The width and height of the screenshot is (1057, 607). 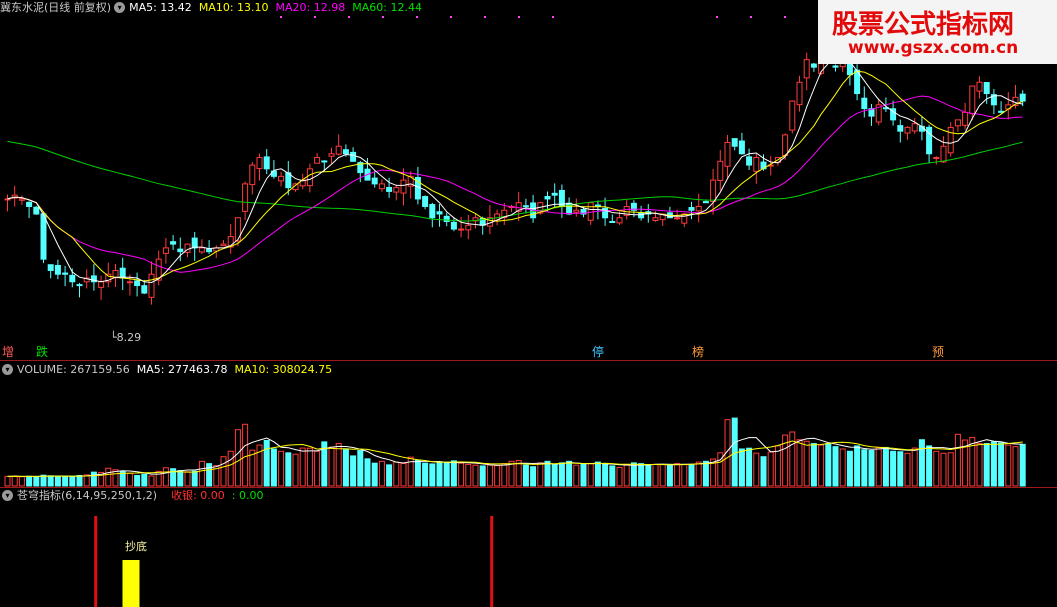 I want to click on stock-title: 冀东水泥(日线 前复权), so click(x=56, y=7).